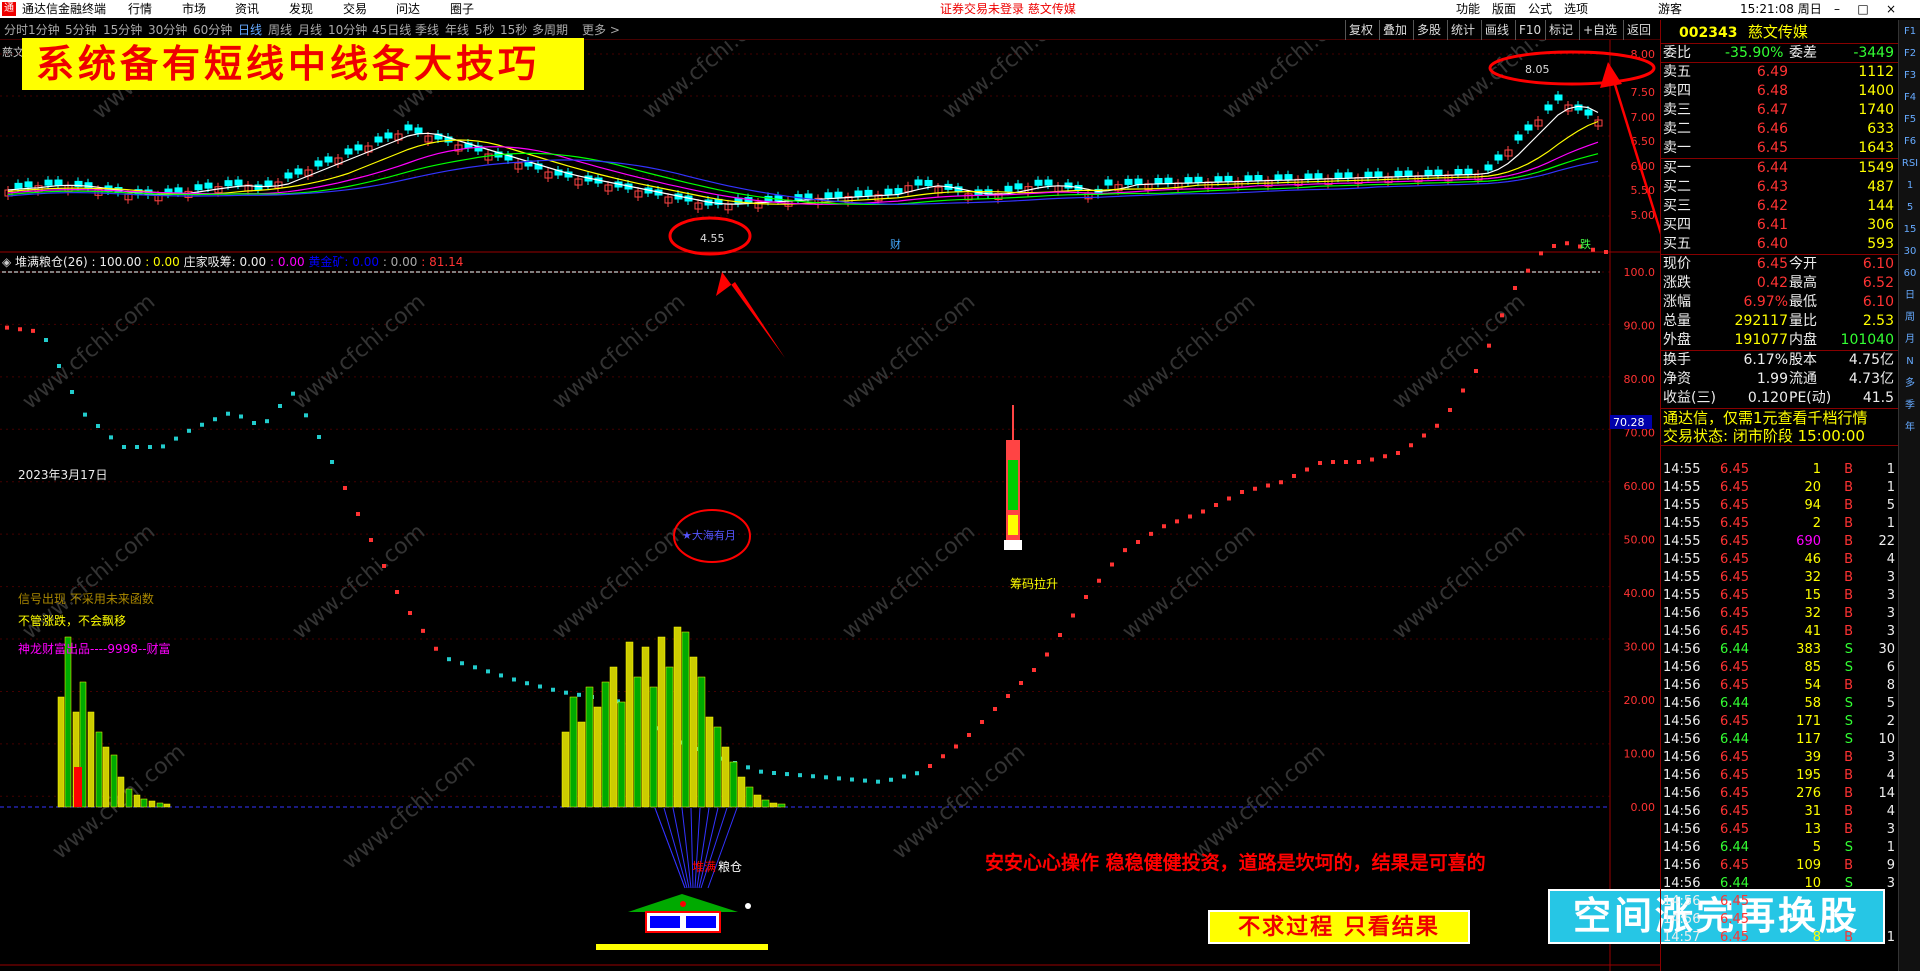 Image resolution: width=1920 pixels, height=971 pixels. I want to click on stat-value: 1.99, so click(1772, 379).